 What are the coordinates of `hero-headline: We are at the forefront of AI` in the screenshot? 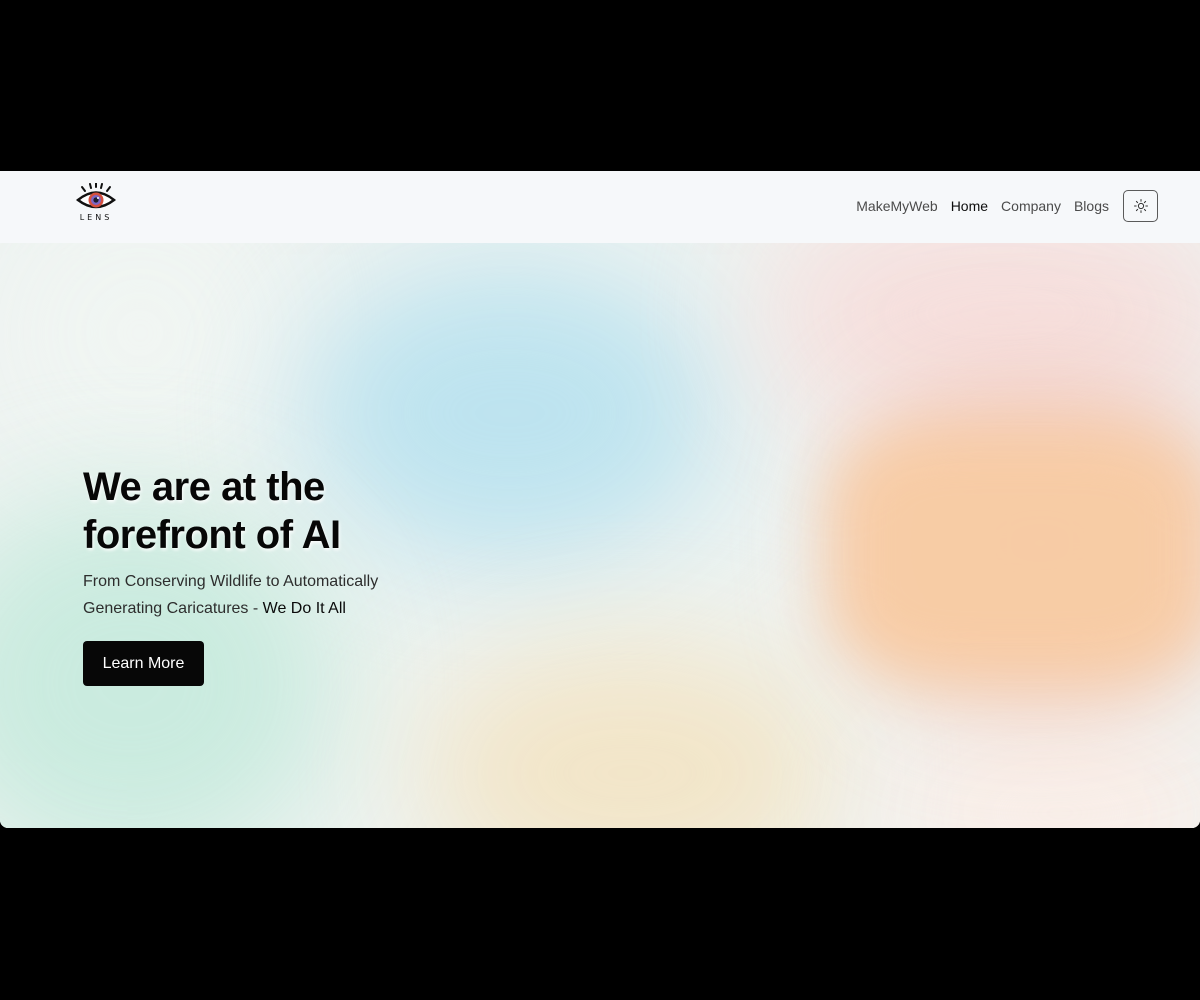 It's located at (212, 511).